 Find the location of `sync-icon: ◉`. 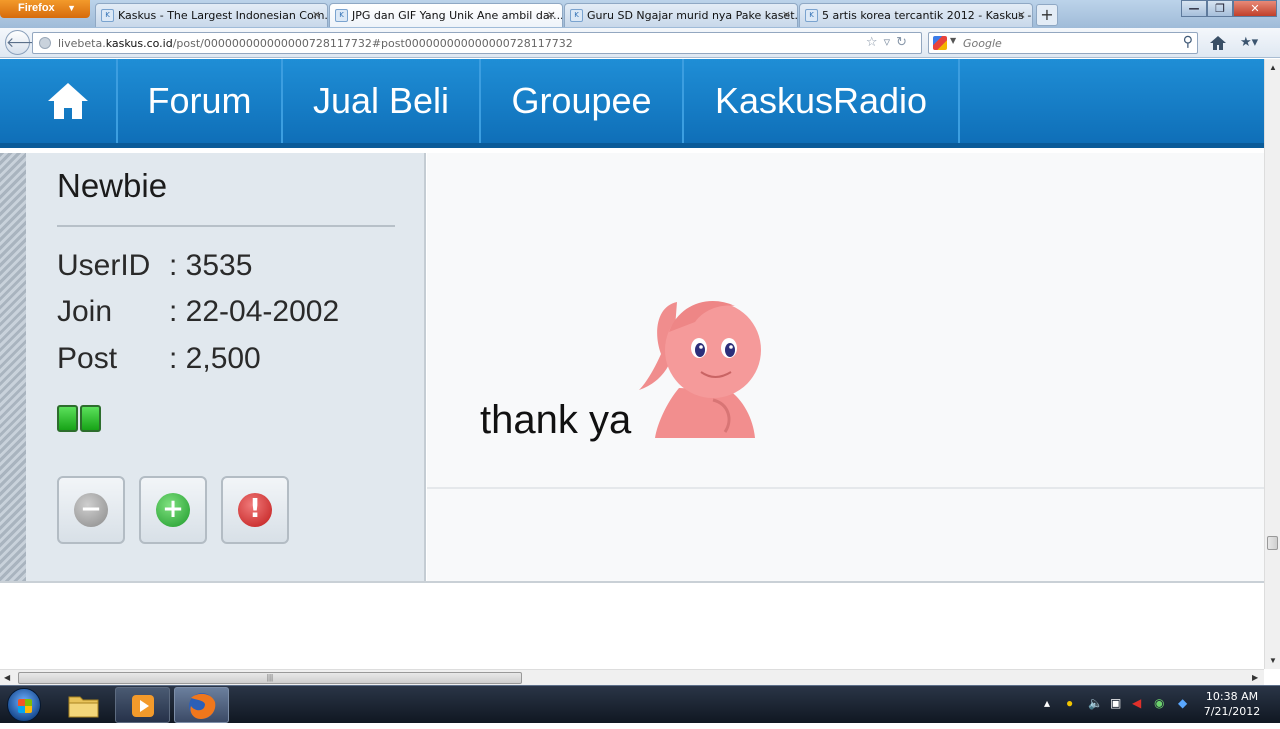

sync-icon: ◉ is located at coordinates (1159, 703).